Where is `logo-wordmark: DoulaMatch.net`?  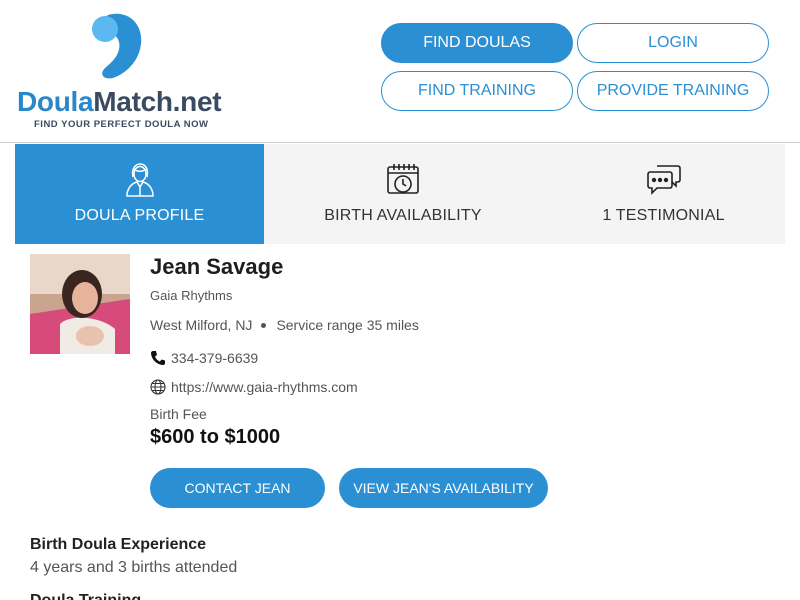 logo-wordmark: DoulaMatch.net is located at coordinates (119, 101).